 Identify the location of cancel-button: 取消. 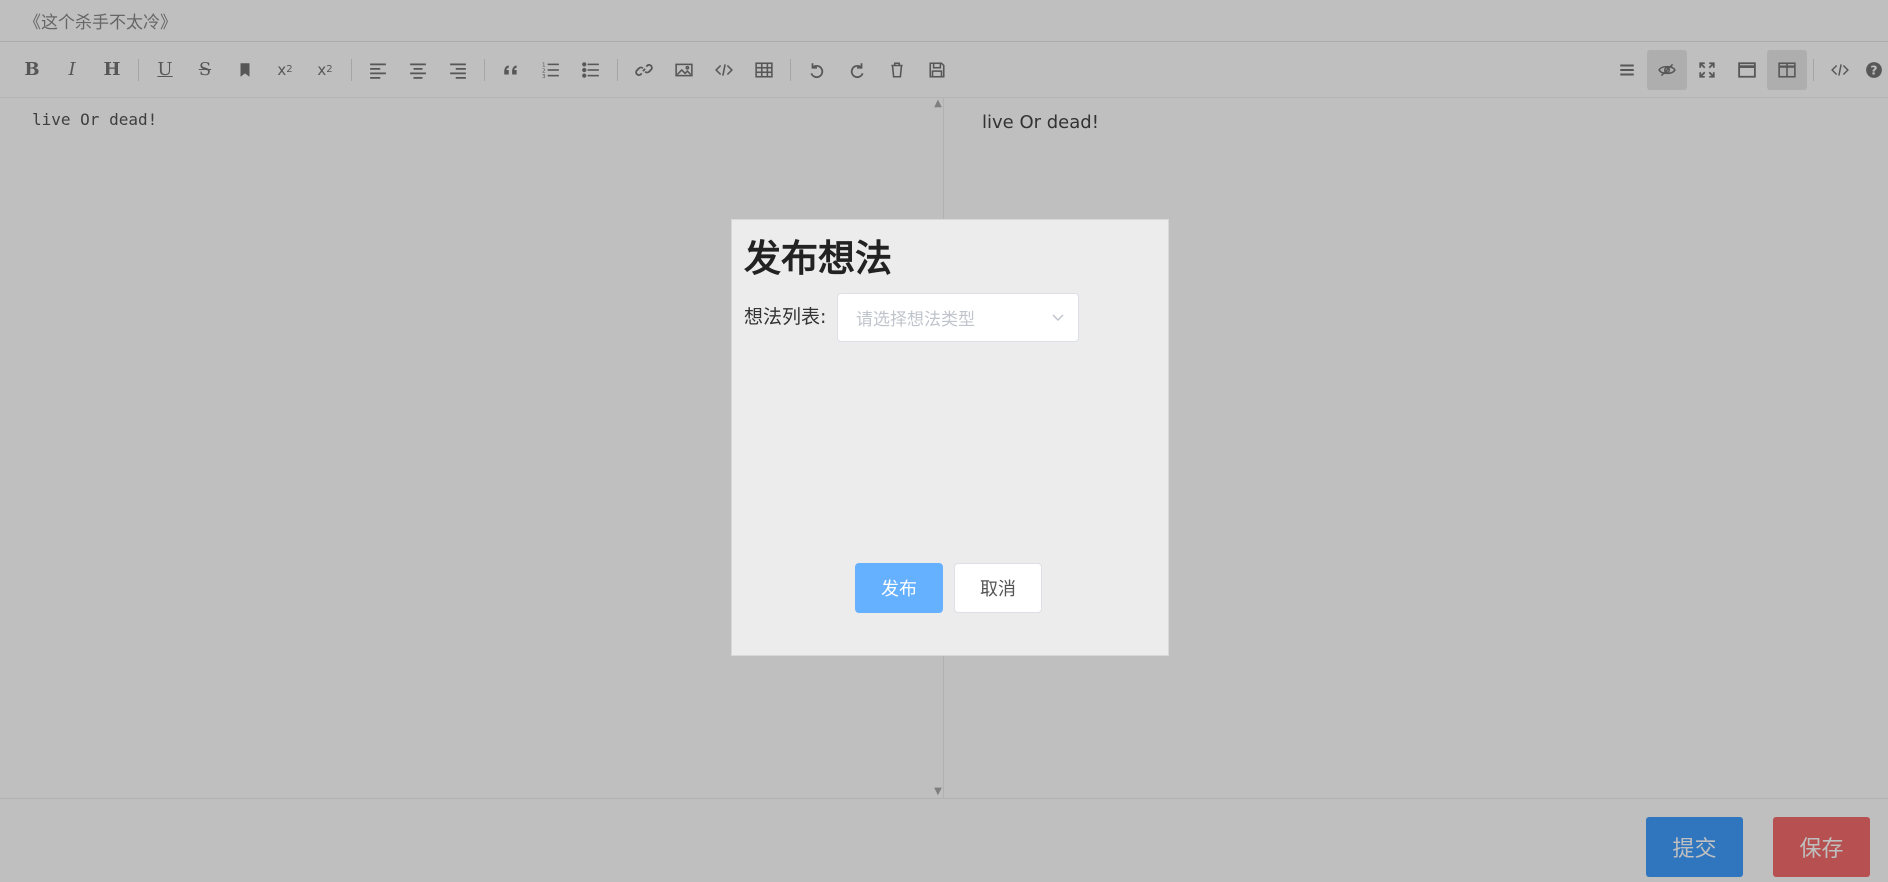
(998, 588).